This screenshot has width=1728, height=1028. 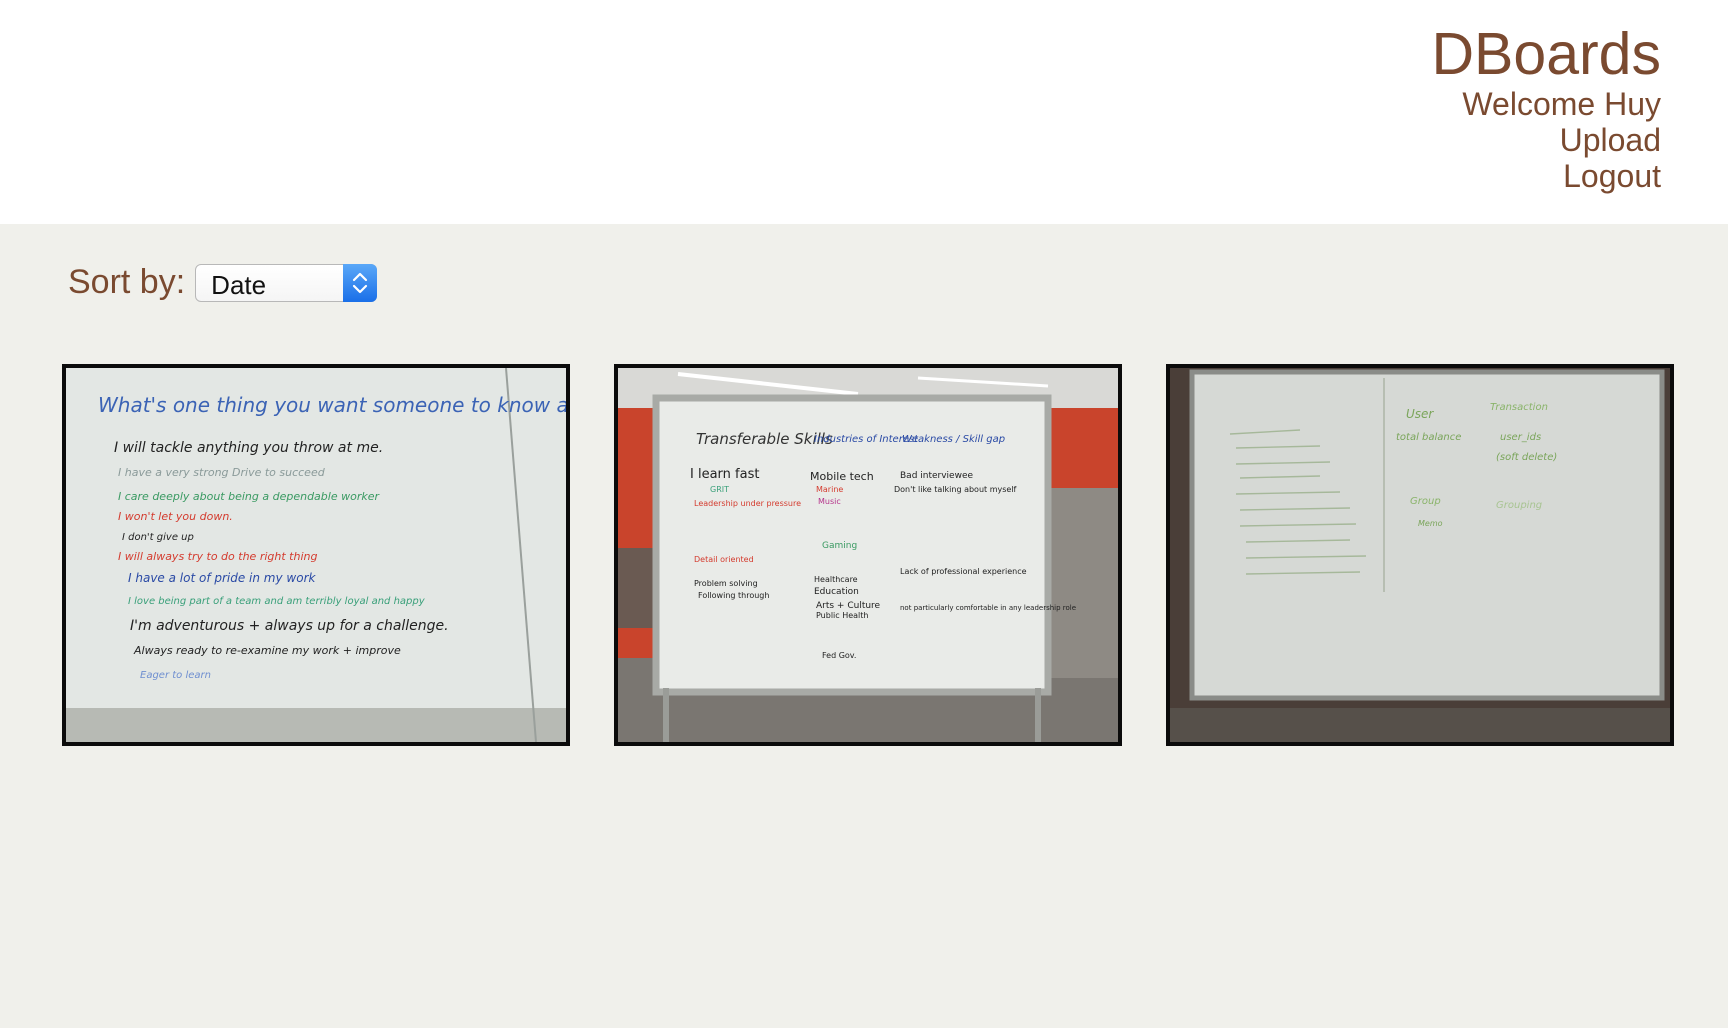 What do you see at coordinates (248, 448) in the screenshot?
I see `board-line: I will tackle anything you throw at me.` at bounding box center [248, 448].